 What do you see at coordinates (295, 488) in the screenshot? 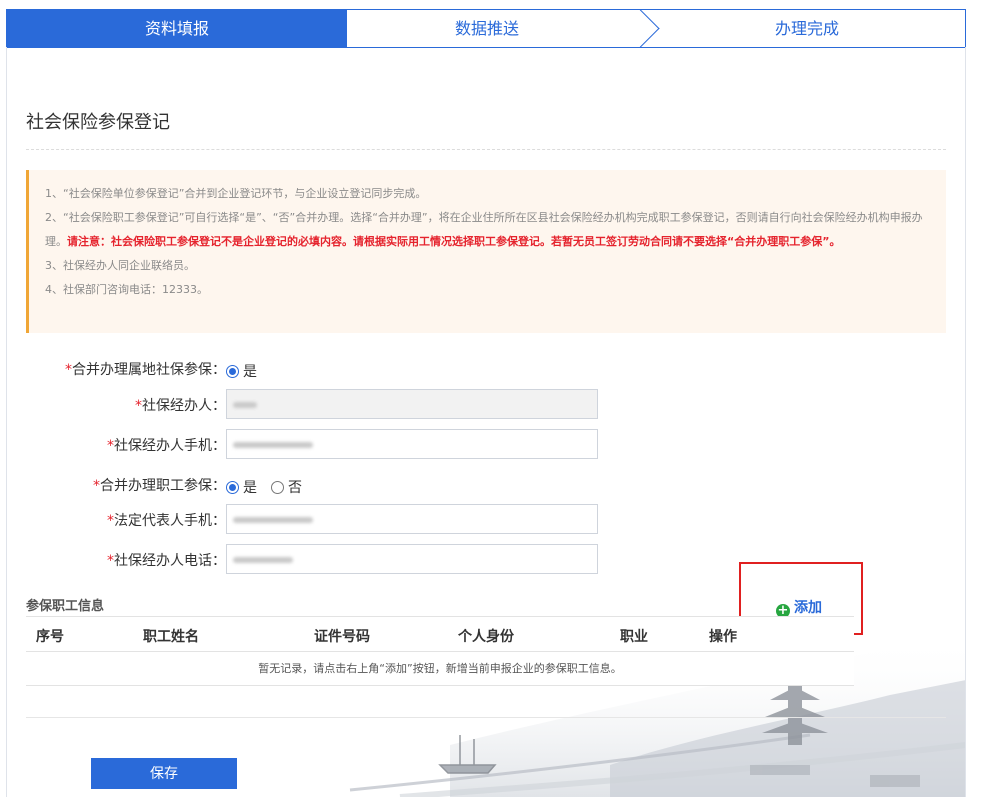
I see `merge-staff-no-label: 否` at bounding box center [295, 488].